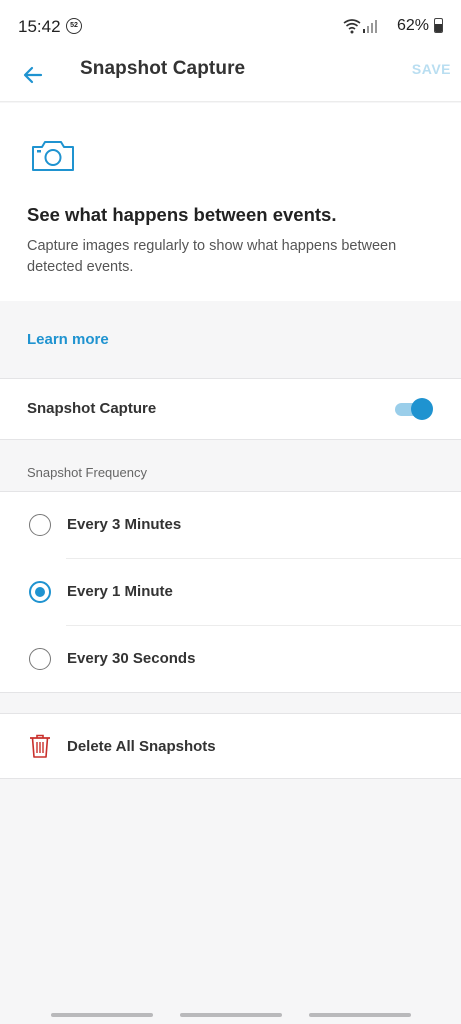 This screenshot has height=1024, width=461. I want to click on learn-more-link: Learn more, so click(68, 339).